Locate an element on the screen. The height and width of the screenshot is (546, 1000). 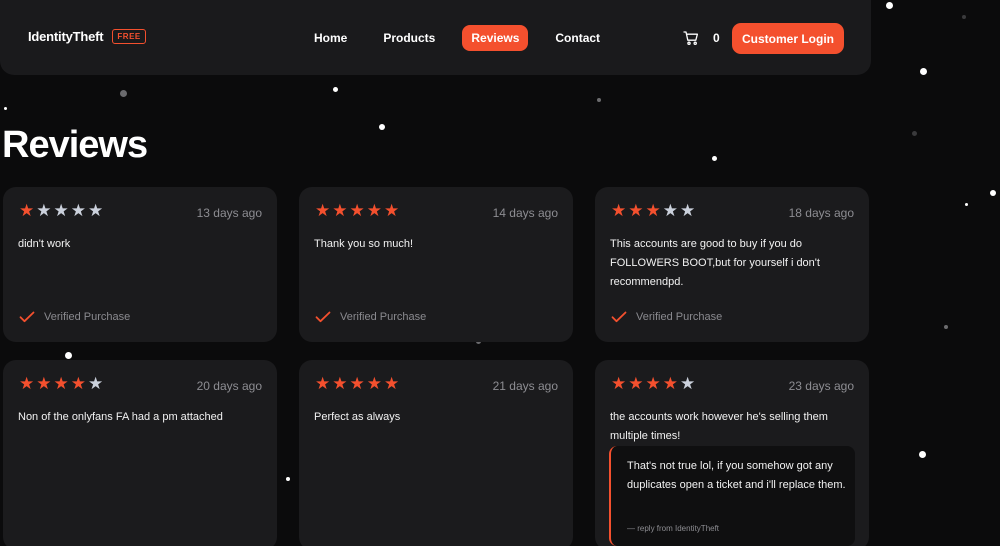
reply-author: — reply from IdentityTheft is located at coordinates (673, 528).